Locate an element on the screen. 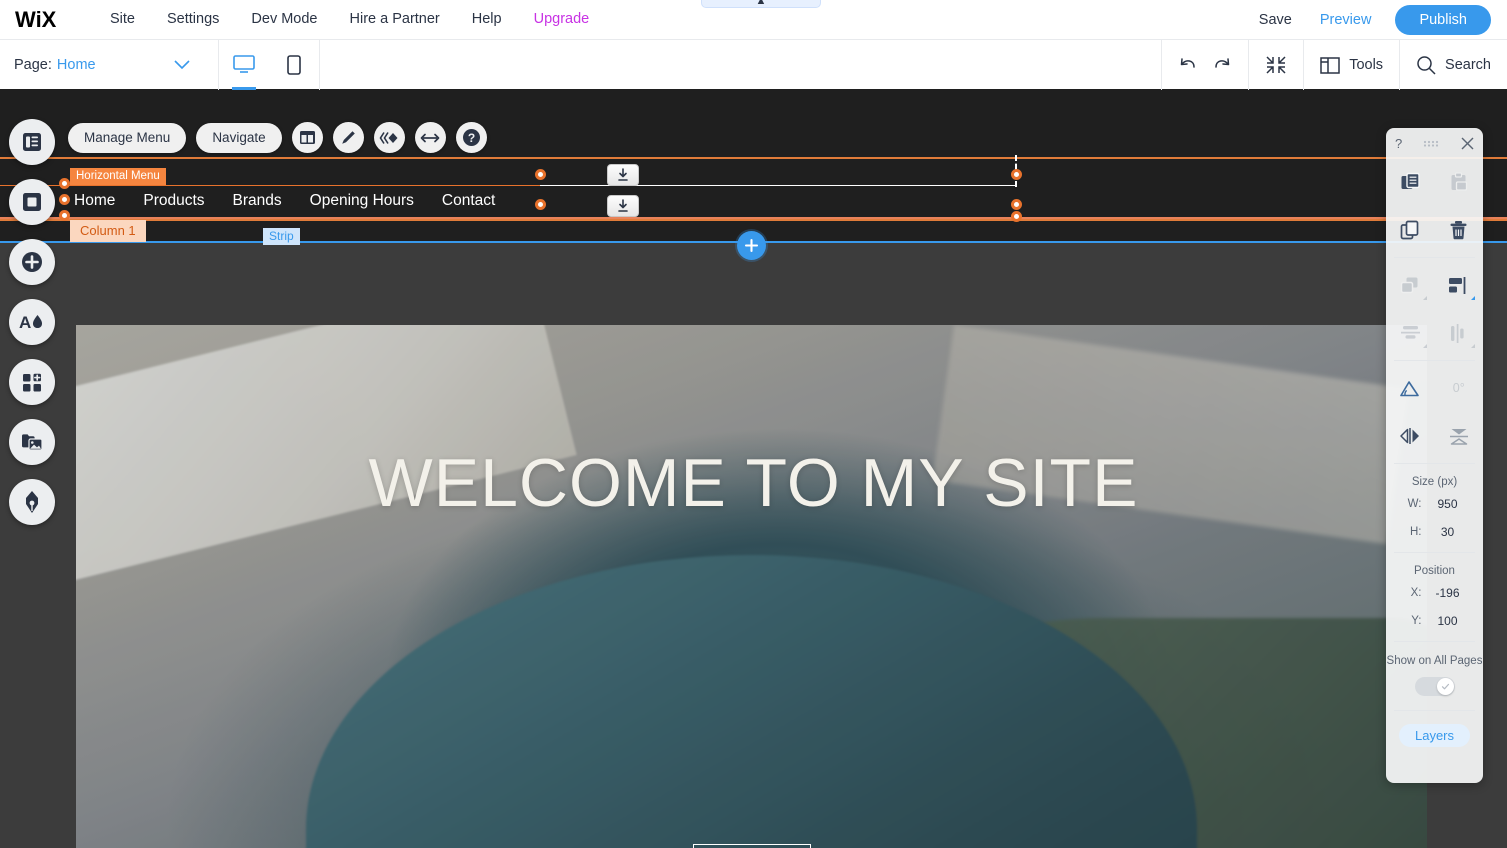  align-button is located at coordinates (1459, 285).